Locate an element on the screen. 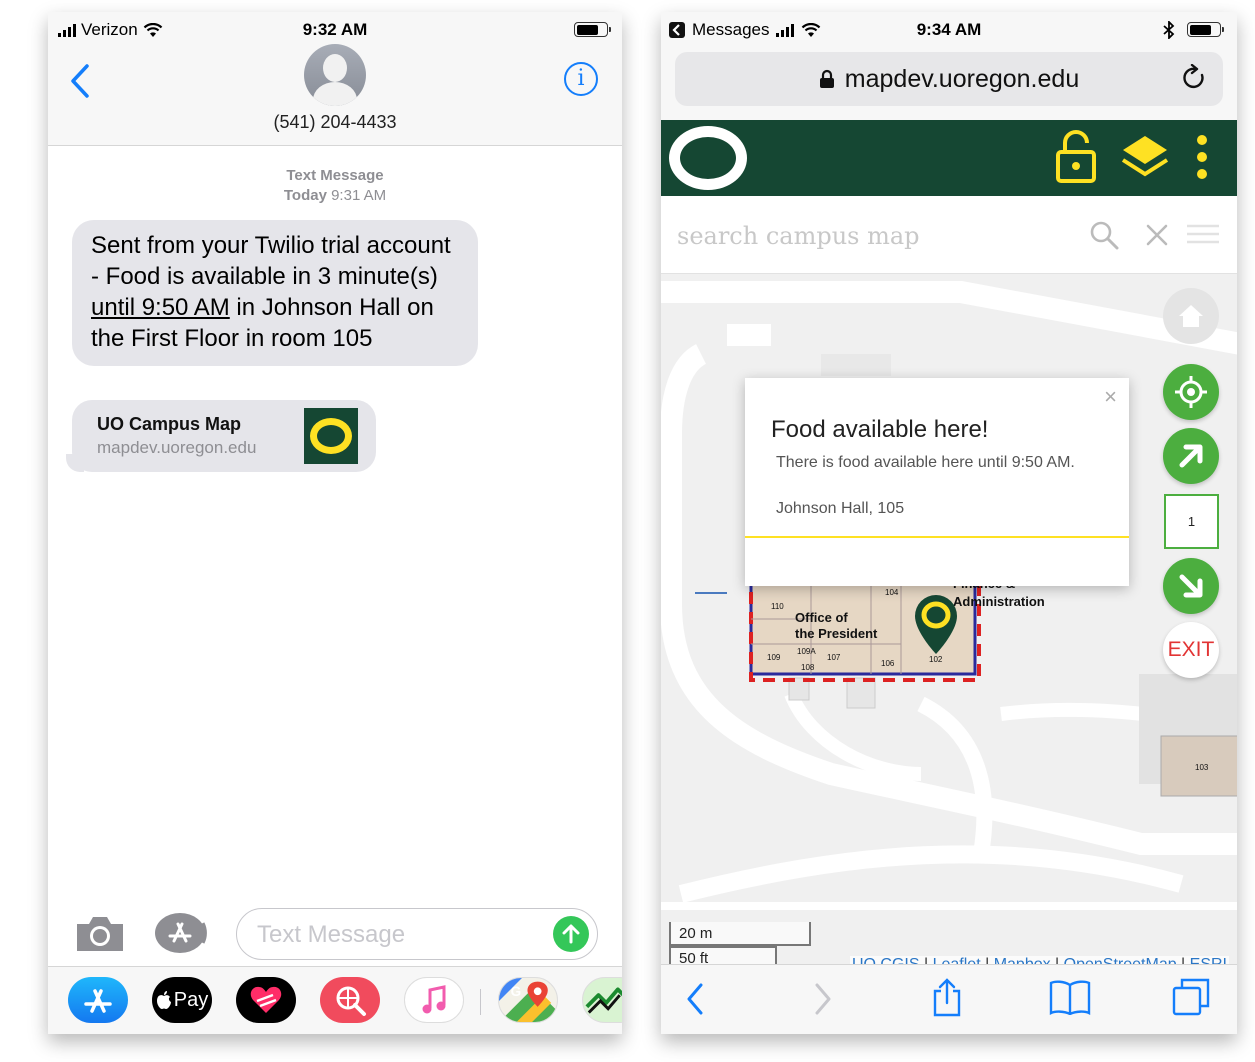 The height and width of the screenshot is (1062, 1255). room-label: 104 is located at coordinates (892, 592).